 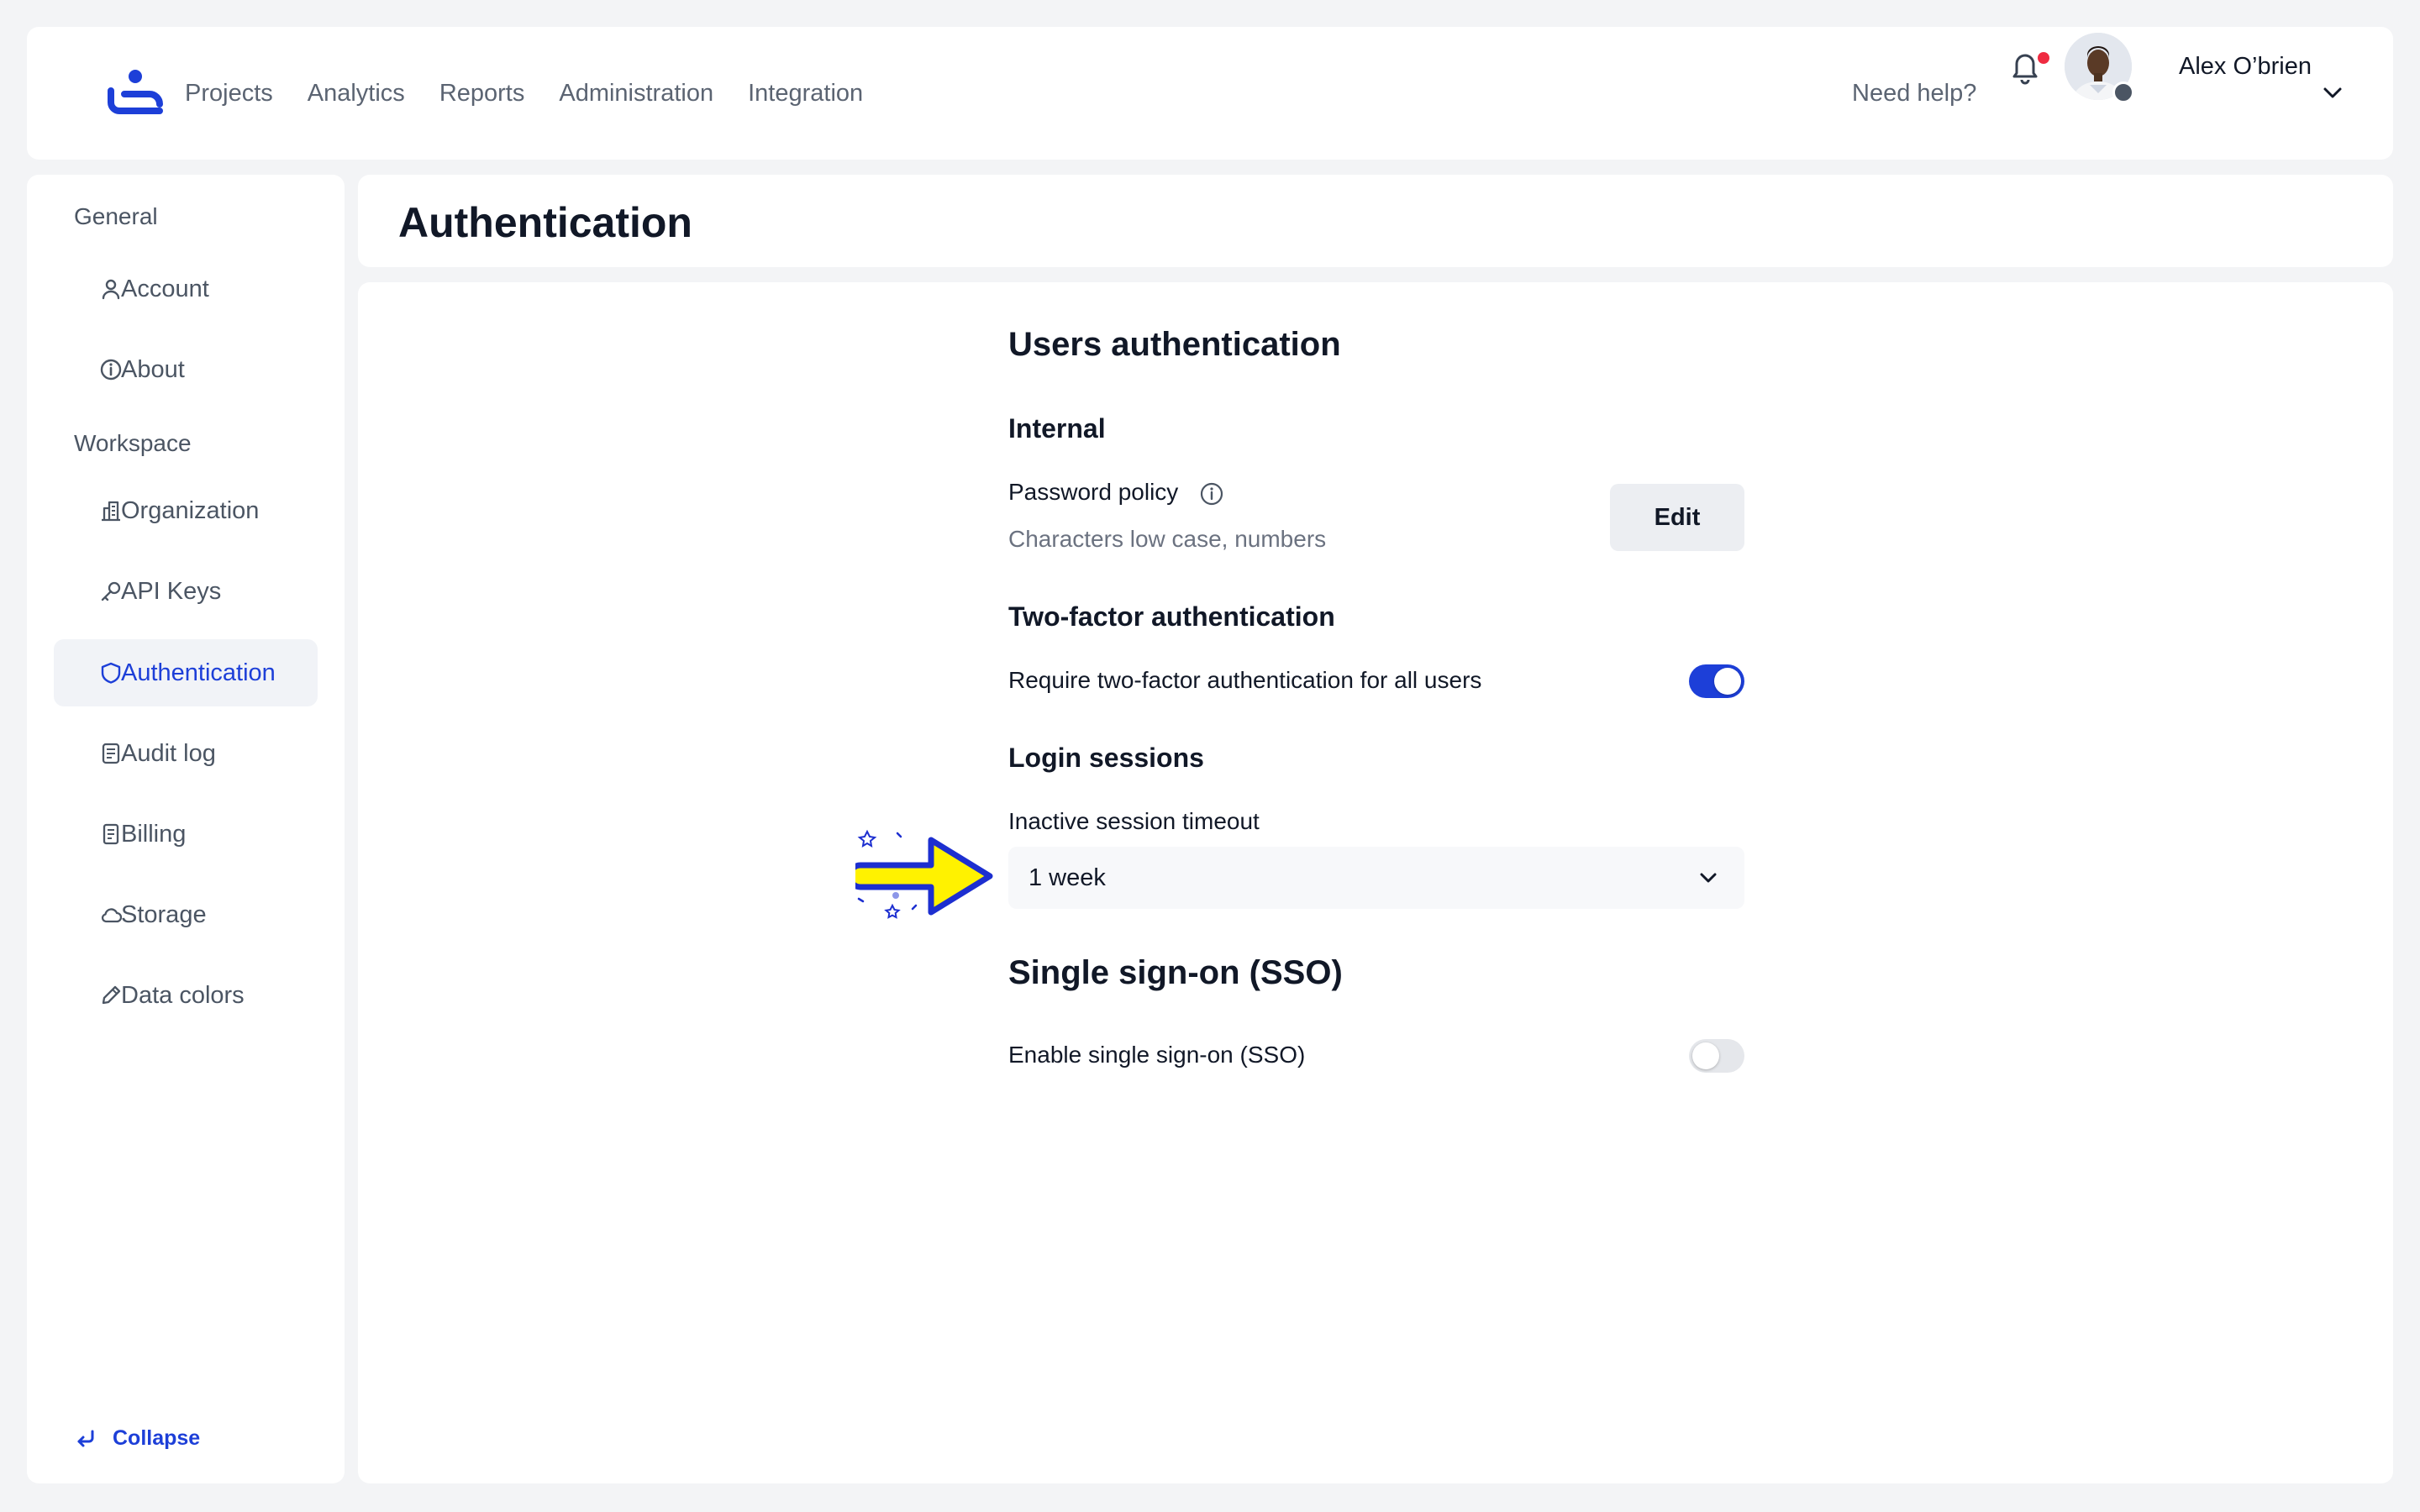 What do you see at coordinates (111, 834) in the screenshot?
I see `receipt-icon` at bounding box center [111, 834].